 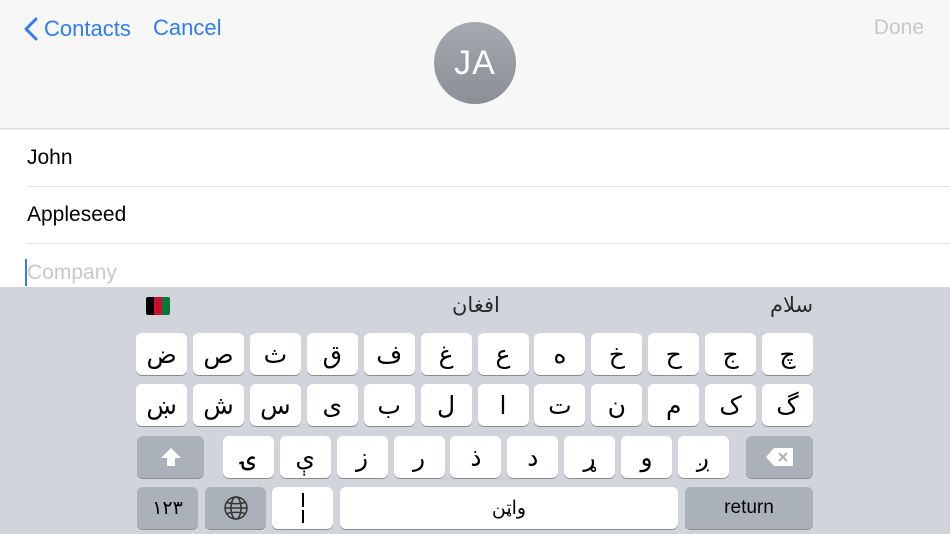 I want to click on letter-key: ک, so click(x=731, y=405).